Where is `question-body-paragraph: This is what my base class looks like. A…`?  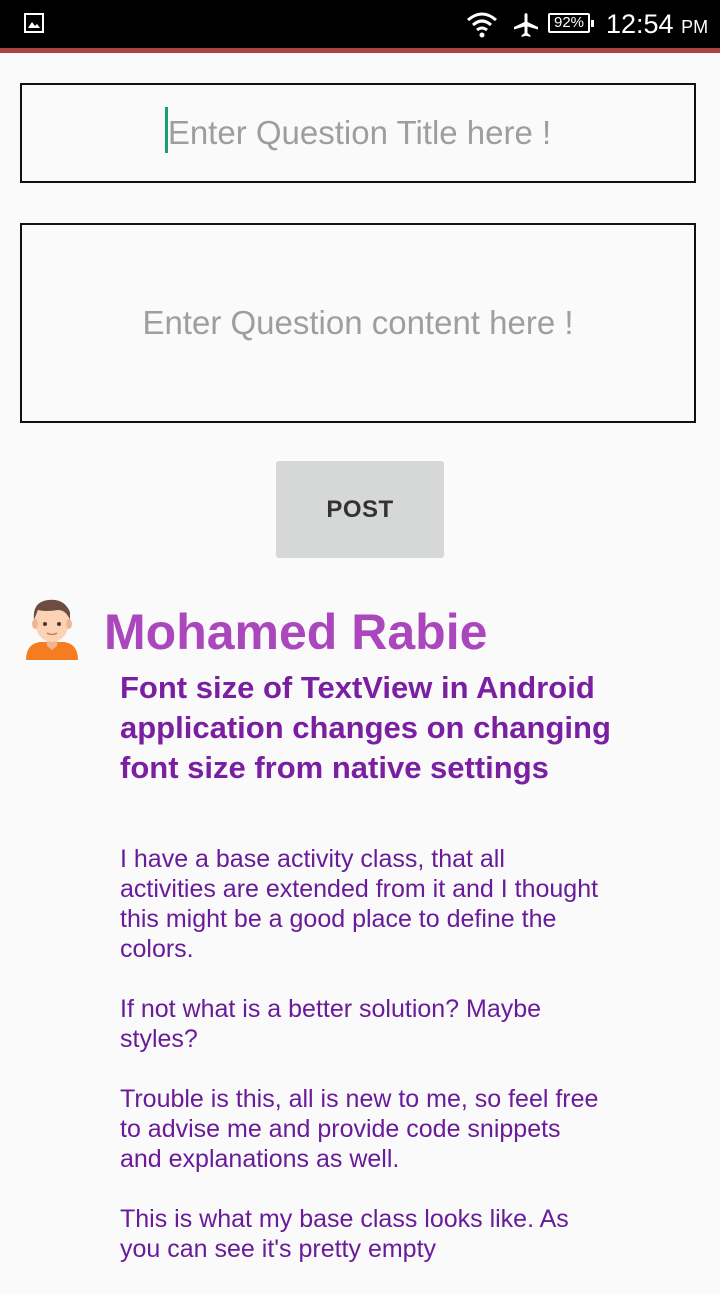
question-body-paragraph: This is what my base class looks like. A… is located at coordinates (344, 1234).